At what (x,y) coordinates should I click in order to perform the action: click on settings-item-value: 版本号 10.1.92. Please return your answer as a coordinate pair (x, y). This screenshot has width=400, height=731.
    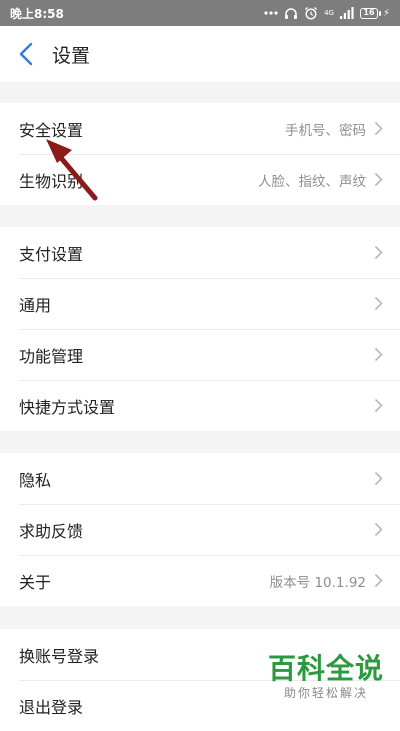
    Looking at the image, I should click on (317, 582).